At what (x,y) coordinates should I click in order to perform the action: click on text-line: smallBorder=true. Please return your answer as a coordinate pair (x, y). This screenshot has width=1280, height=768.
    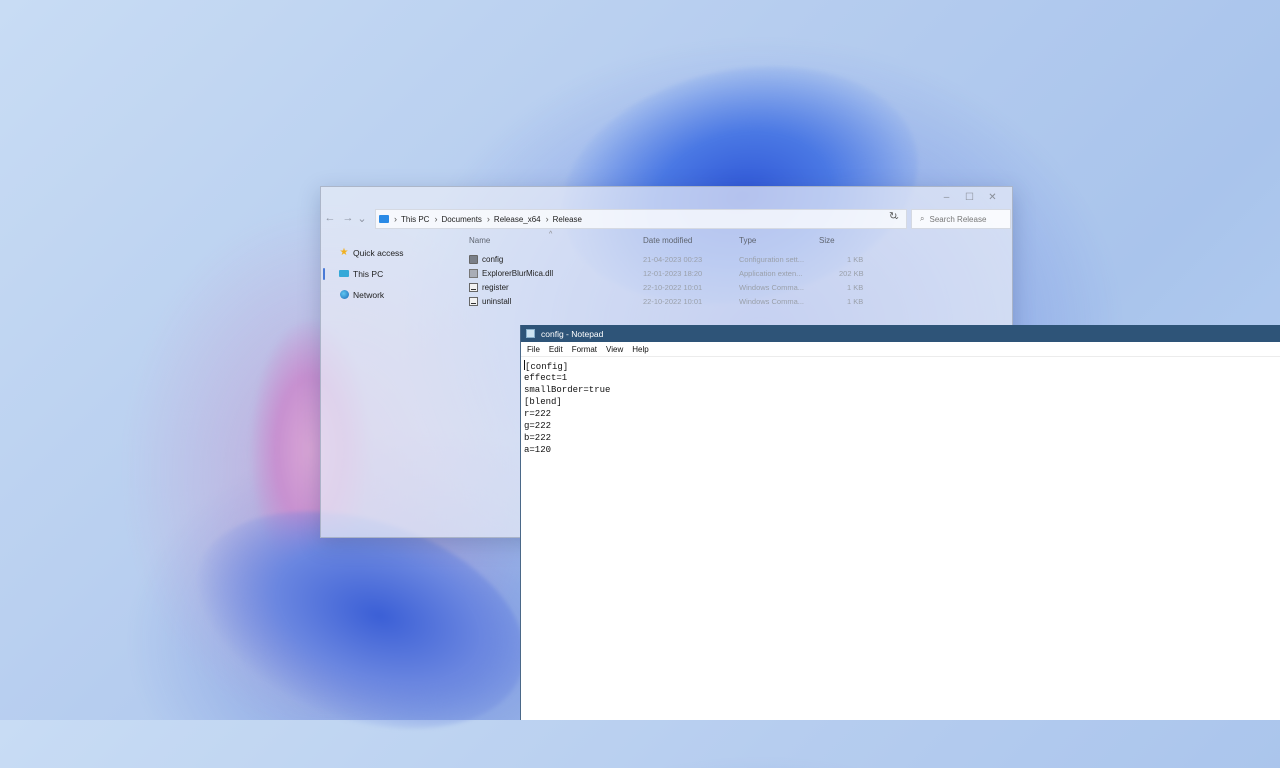
    Looking at the image, I should click on (567, 390).